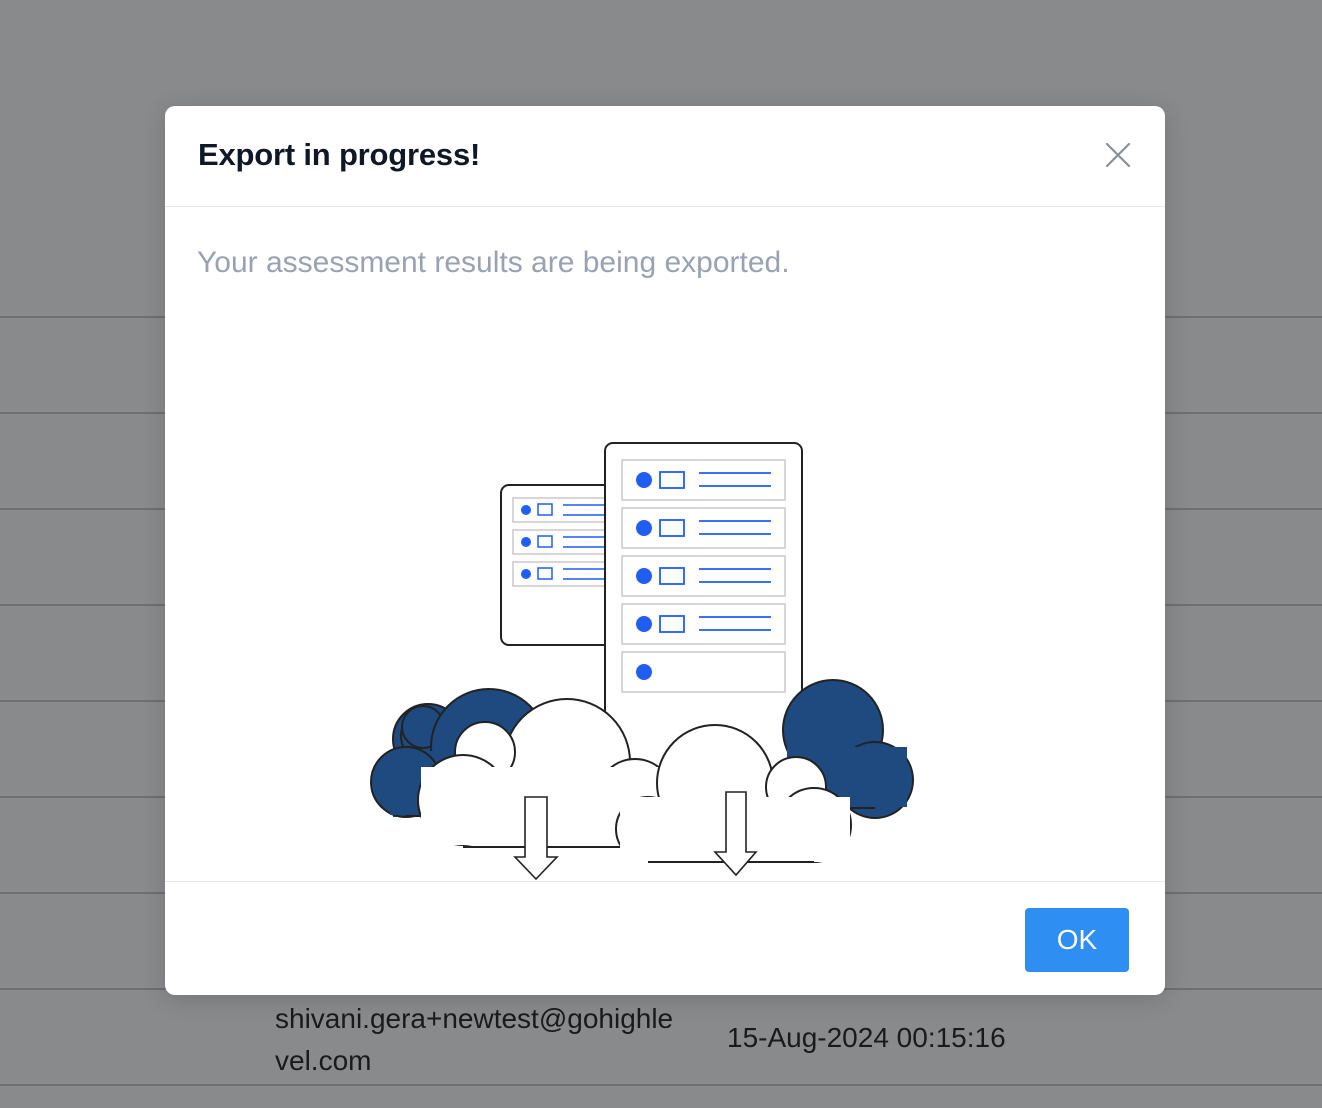 This screenshot has height=1108, width=1322. Describe the element at coordinates (665, 156) in the screenshot. I see `modal-header: Export in progress!` at that location.